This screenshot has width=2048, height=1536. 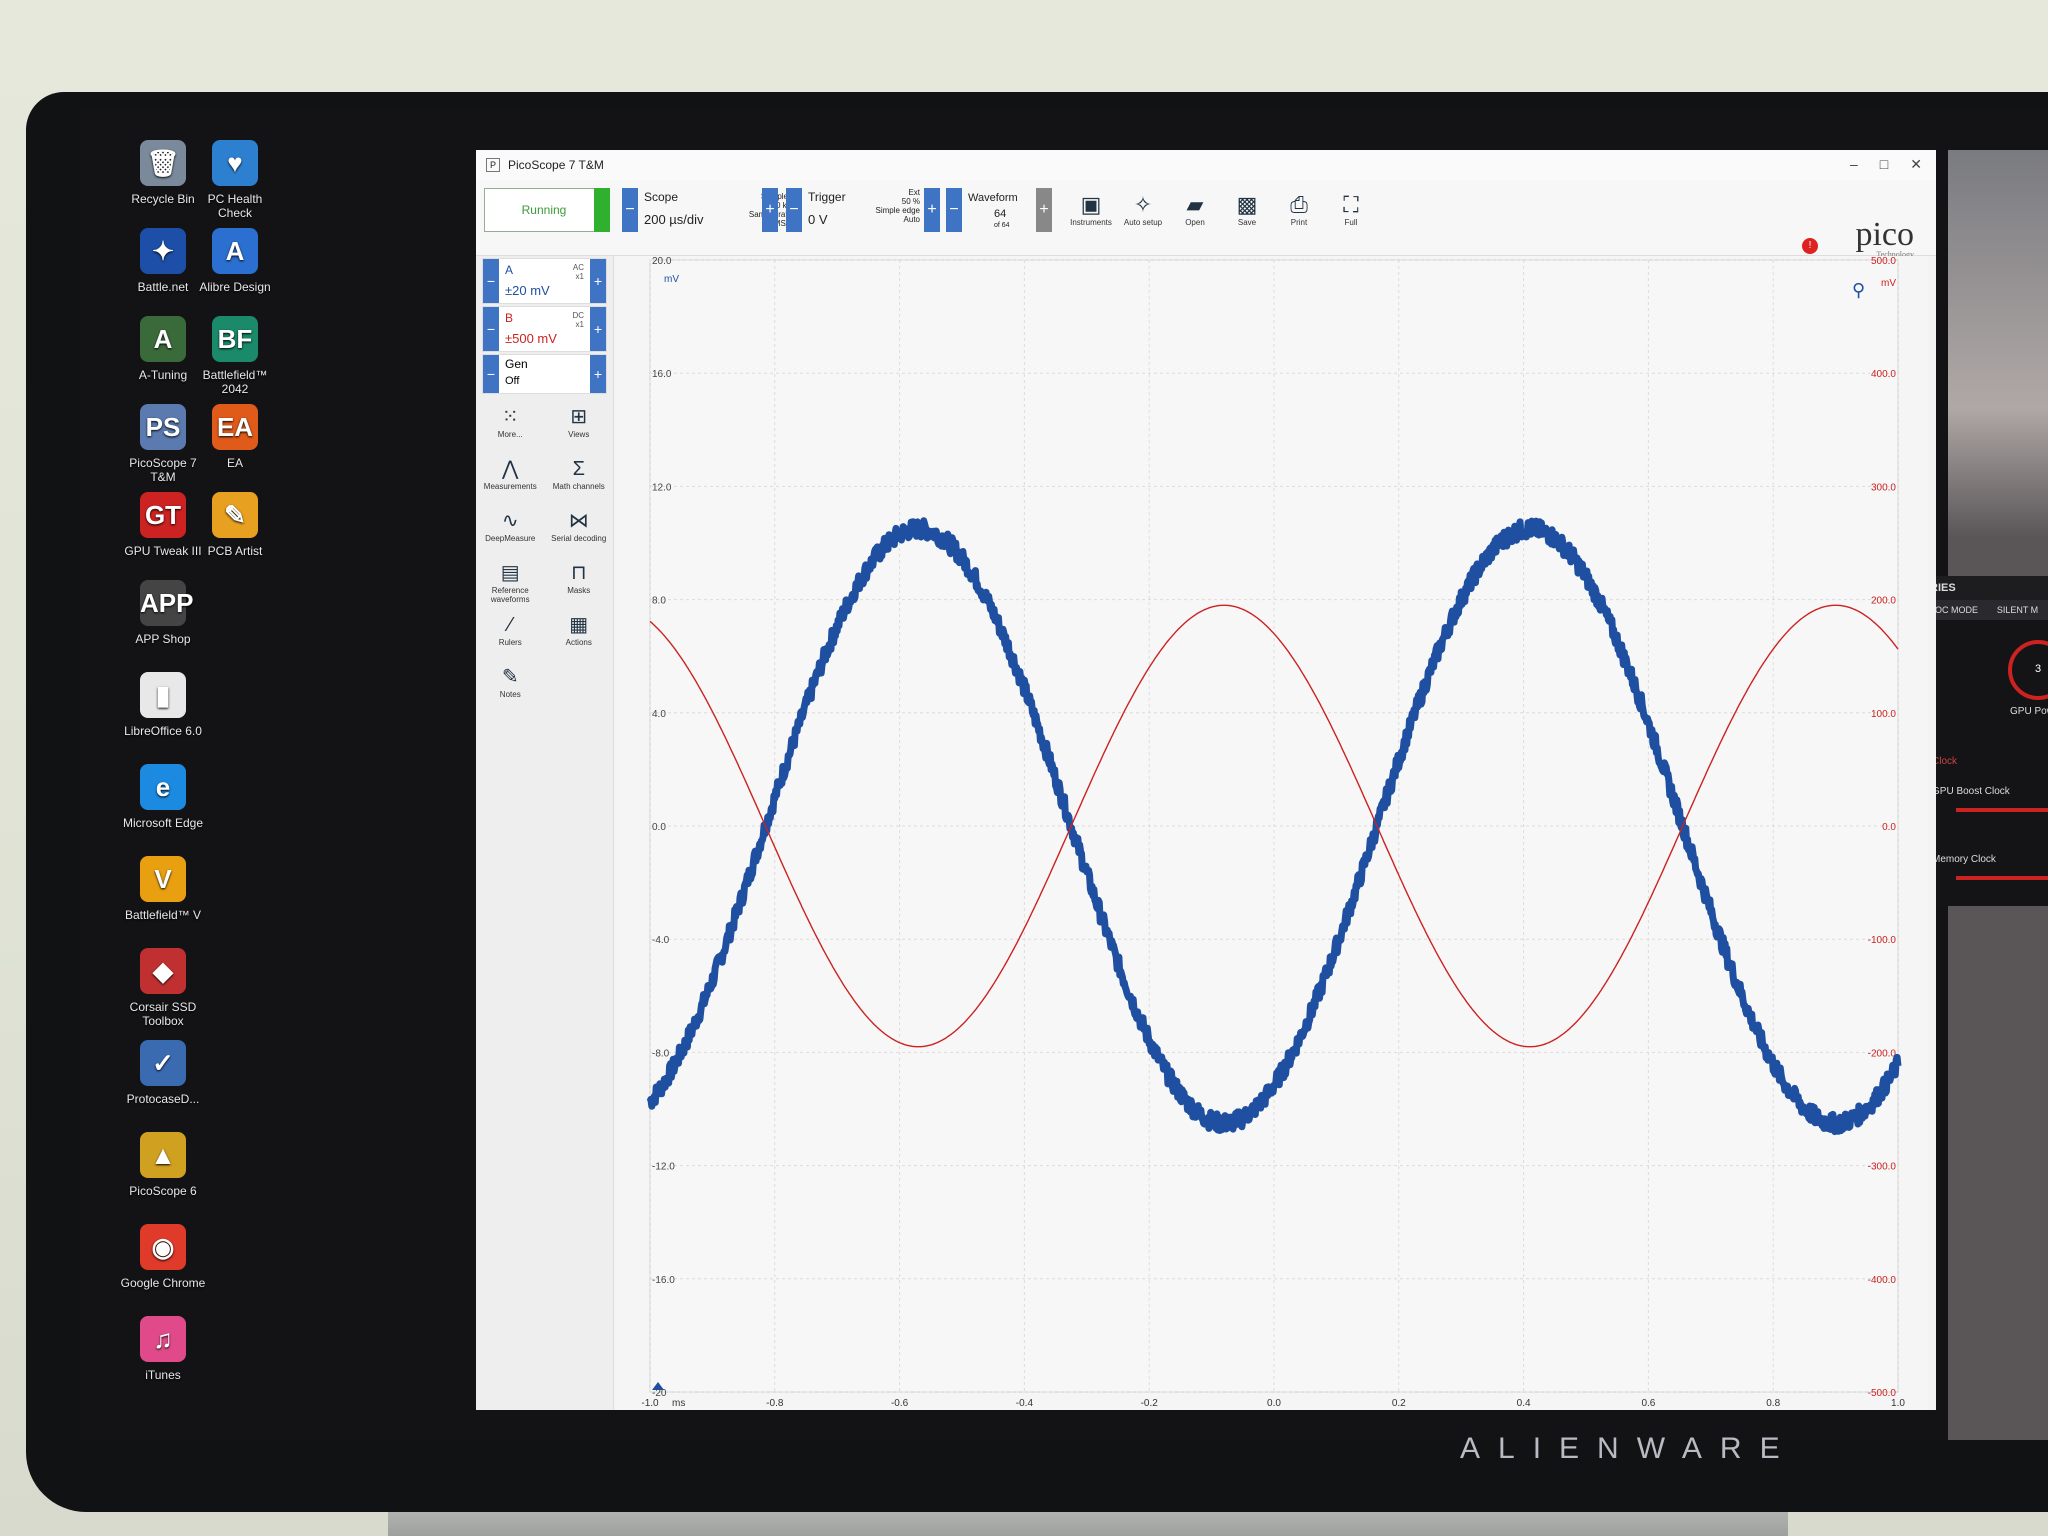 I want to click on trigger-level: 0 V, so click(x=818, y=219).